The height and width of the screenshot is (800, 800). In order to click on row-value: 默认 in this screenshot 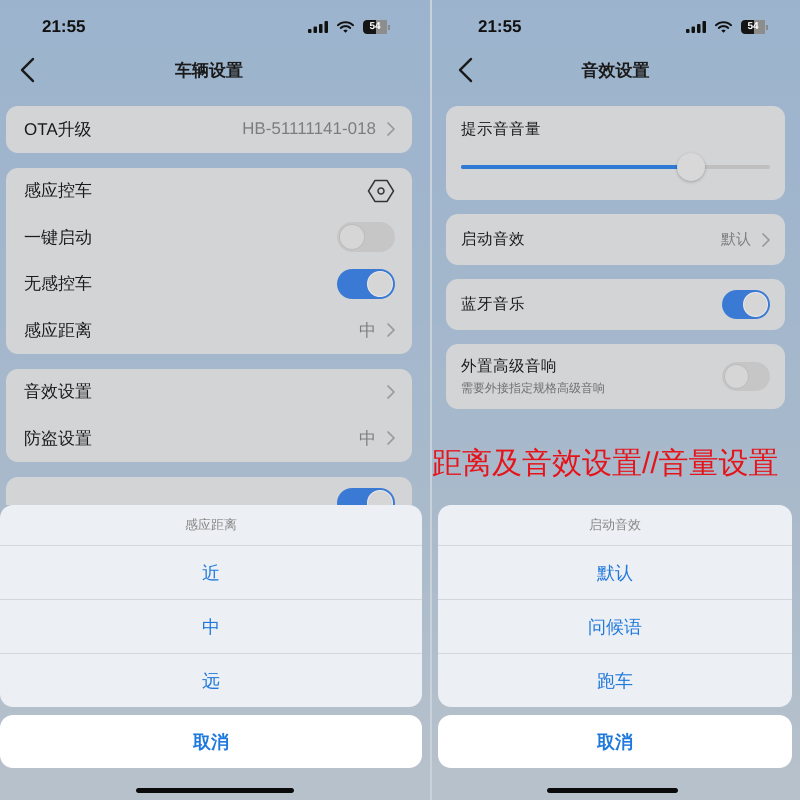, I will do `click(736, 239)`.